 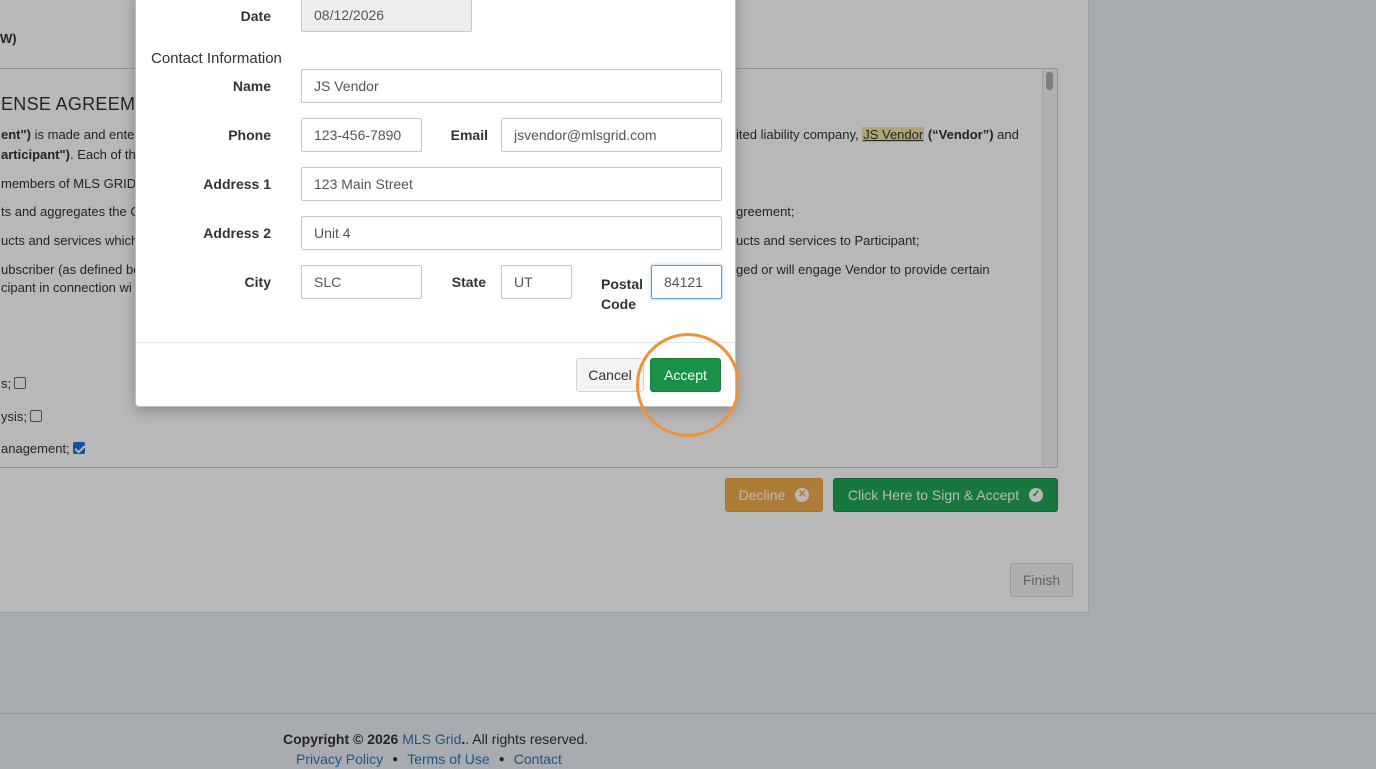 What do you see at coordinates (237, 184) in the screenshot?
I see `address1-label: Address 1` at bounding box center [237, 184].